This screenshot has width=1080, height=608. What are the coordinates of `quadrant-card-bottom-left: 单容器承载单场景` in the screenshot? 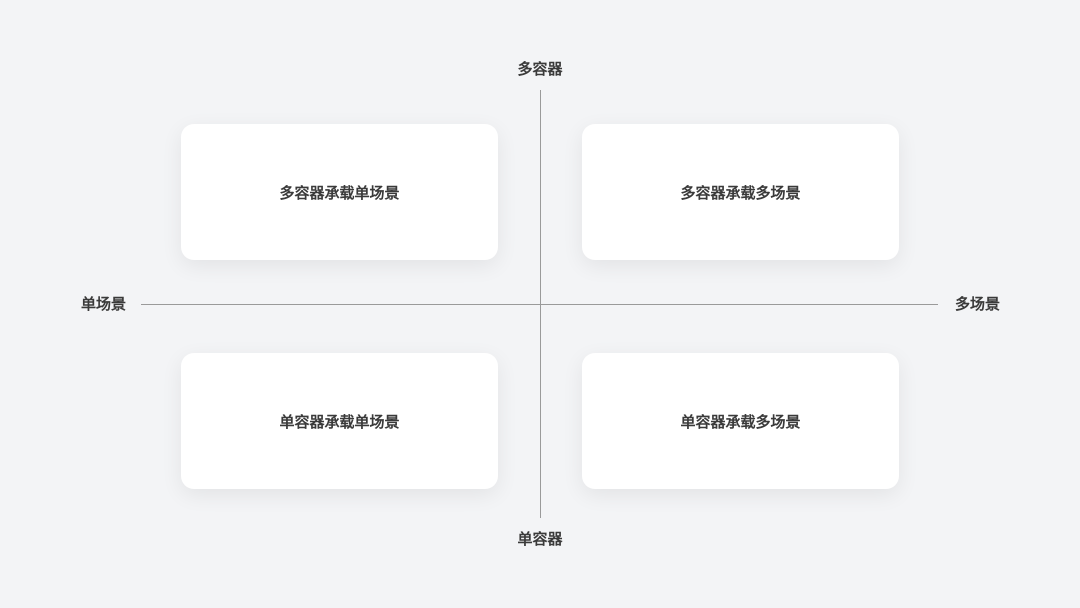 It's located at (339, 421).